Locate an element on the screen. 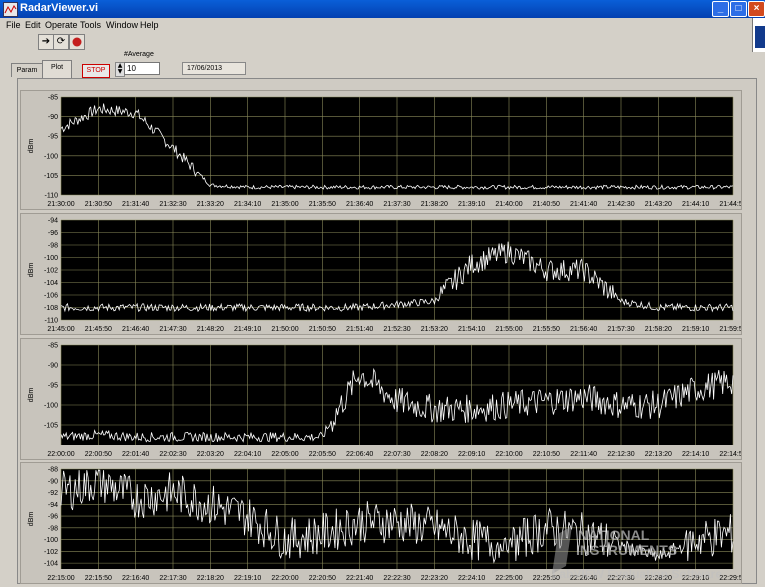  x-tick-label: 21:57:30 is located at coordinates (620, 329).